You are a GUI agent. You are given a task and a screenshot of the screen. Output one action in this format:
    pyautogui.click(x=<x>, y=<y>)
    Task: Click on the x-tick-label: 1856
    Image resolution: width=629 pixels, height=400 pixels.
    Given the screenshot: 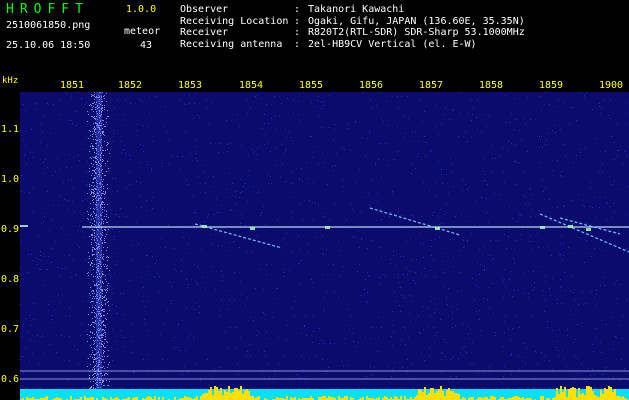 What is the action you would take?
    pyautogui.click(x=371, y=85)
    